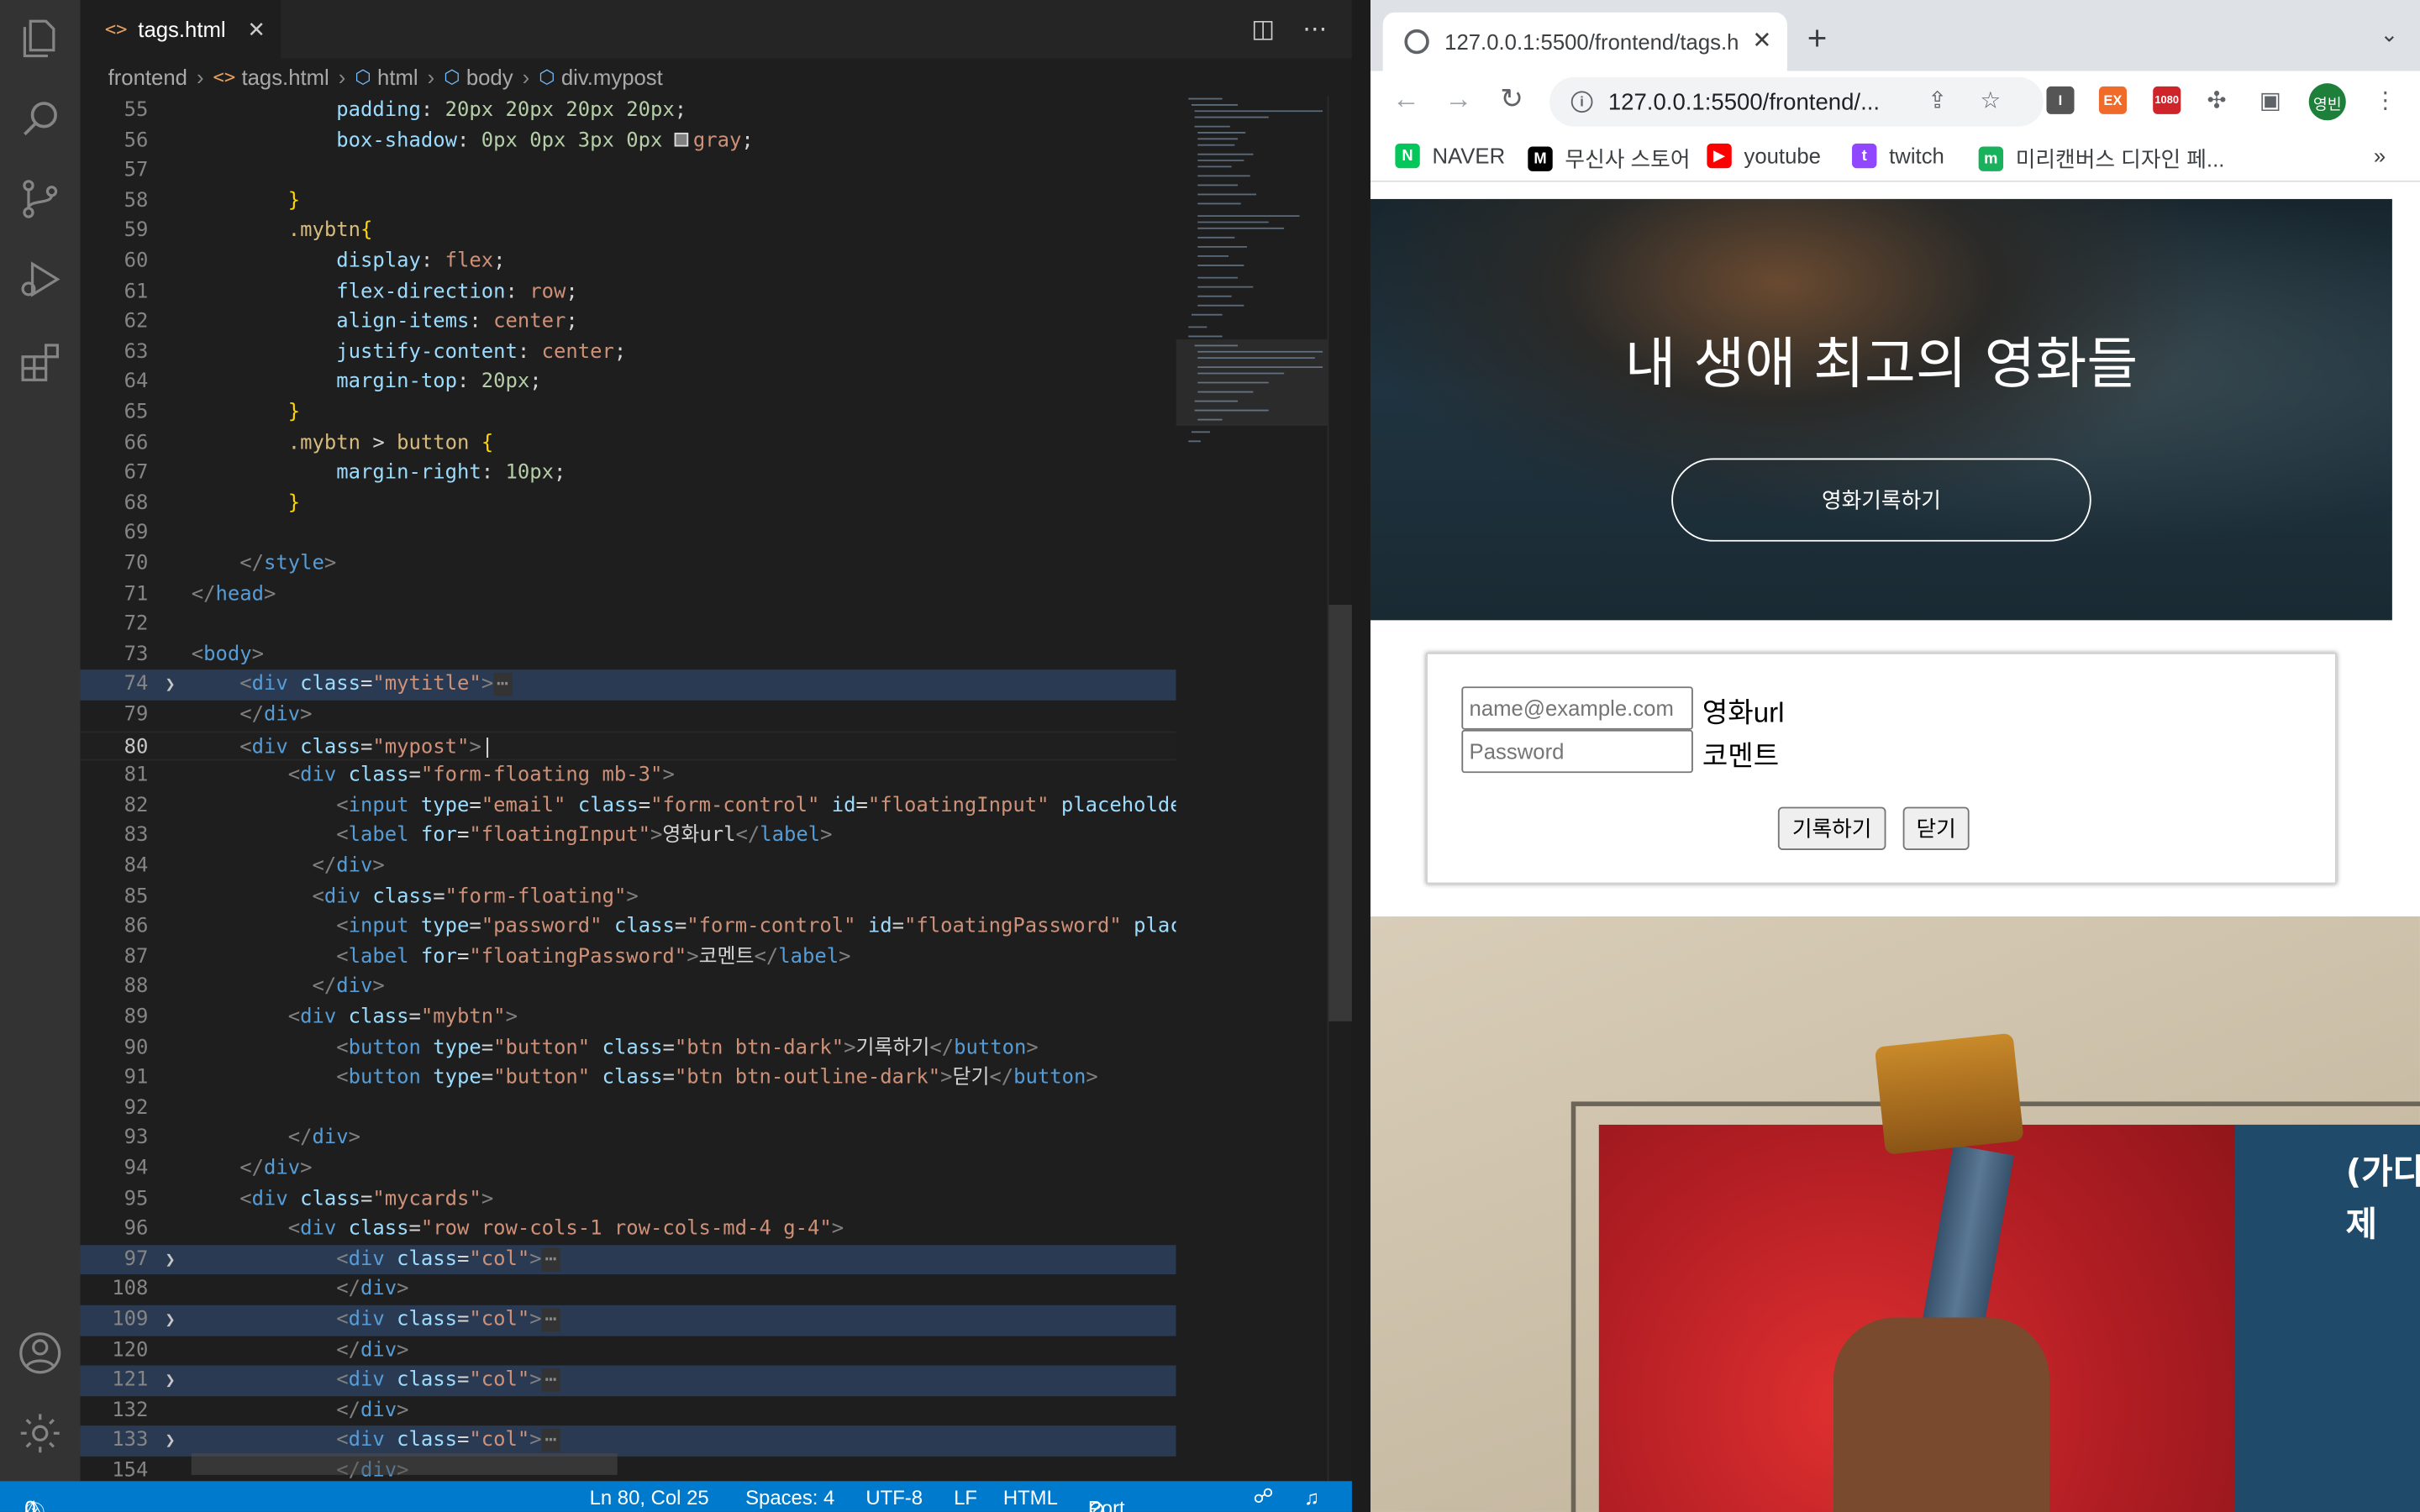 The width and height of the screenshot is (2420, 1512). What do you see at coordinates (285, 77) in the screenshot?
I see `breadcrumb-item: tags.html` at bounding box center [285, 77].